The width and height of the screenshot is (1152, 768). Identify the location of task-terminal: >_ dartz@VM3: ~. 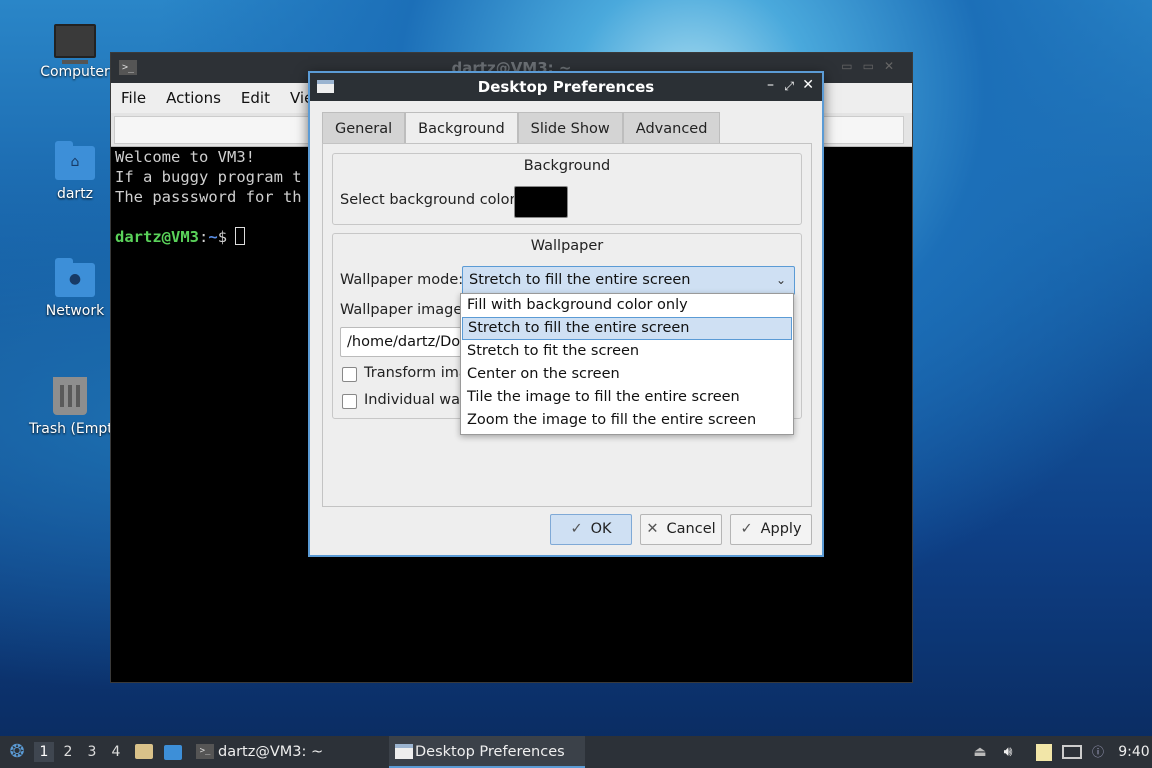
(287, 752).